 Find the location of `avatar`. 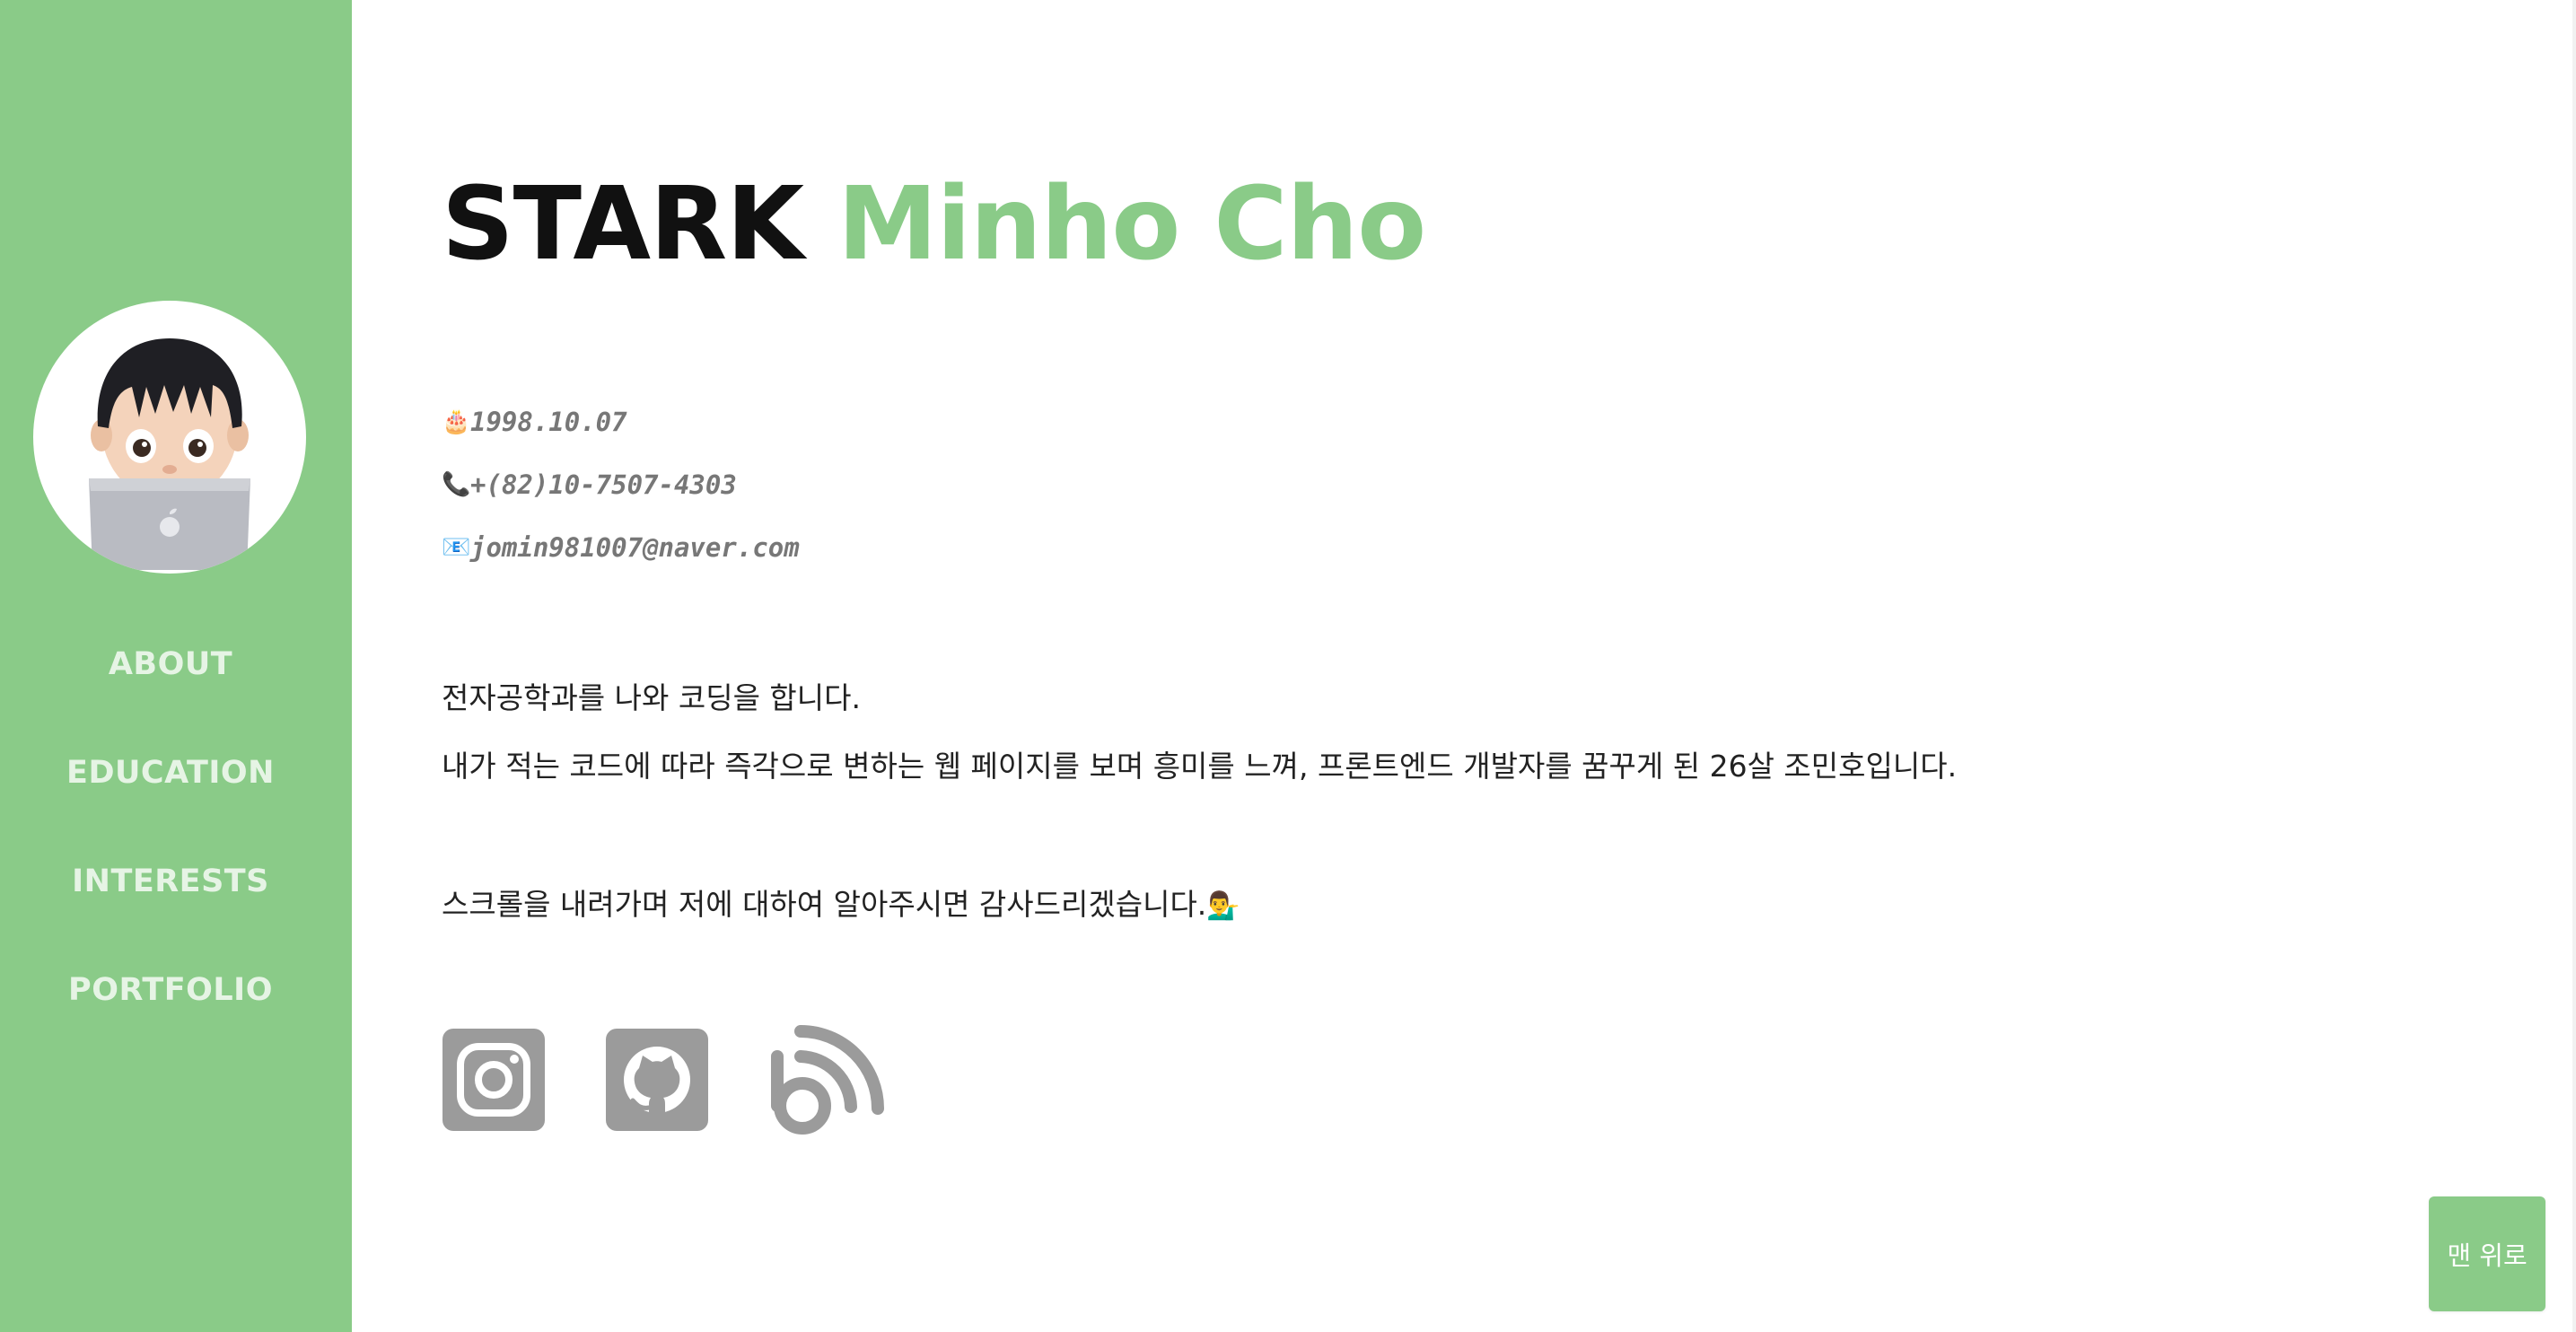

avatar is located at coordinates (169, 437).